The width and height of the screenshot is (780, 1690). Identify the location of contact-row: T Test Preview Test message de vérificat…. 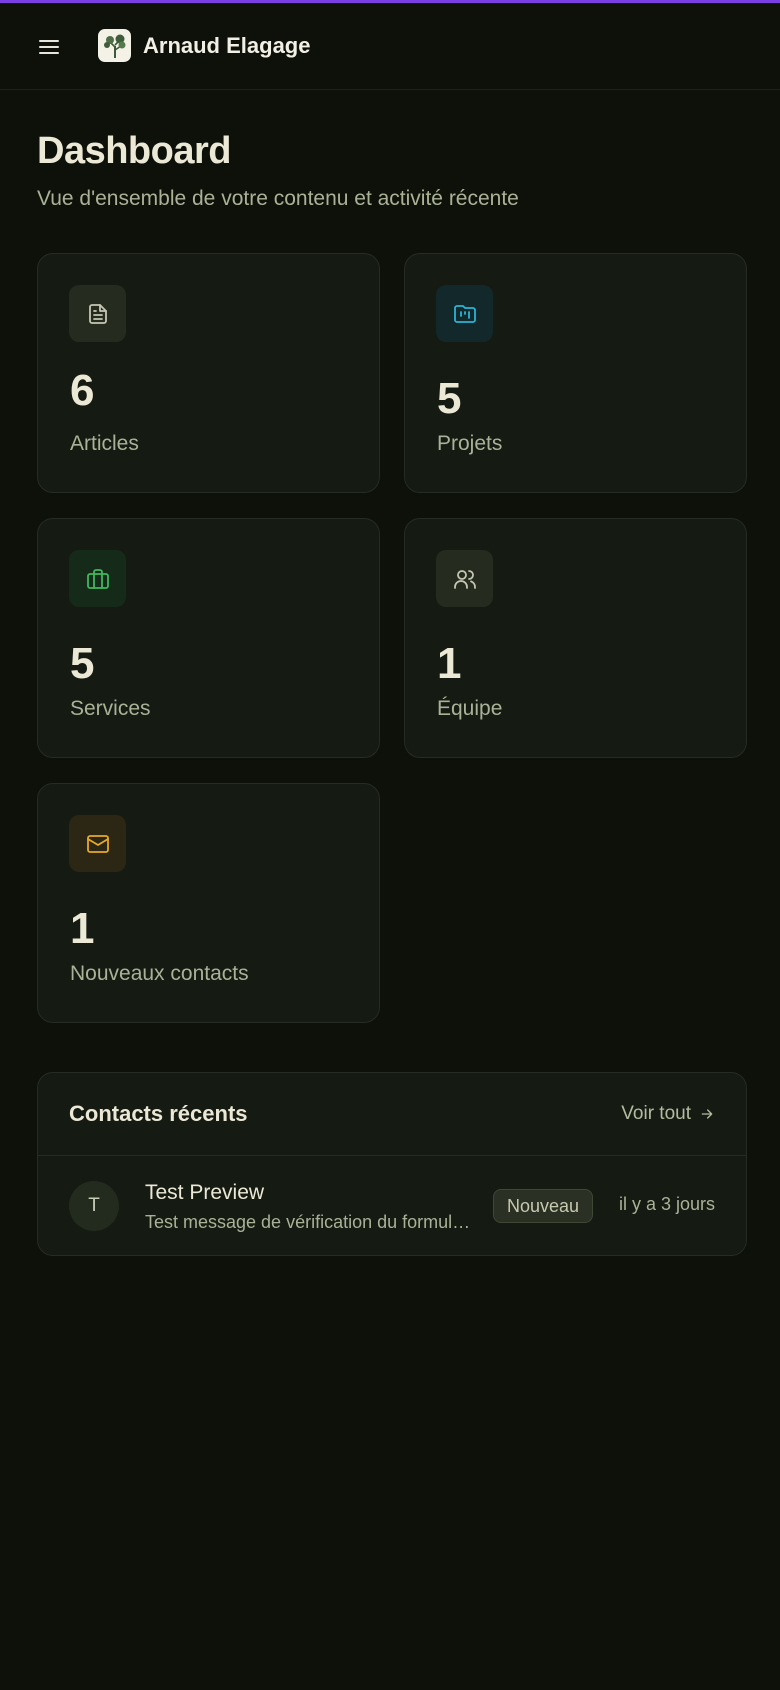
(392, 1206).